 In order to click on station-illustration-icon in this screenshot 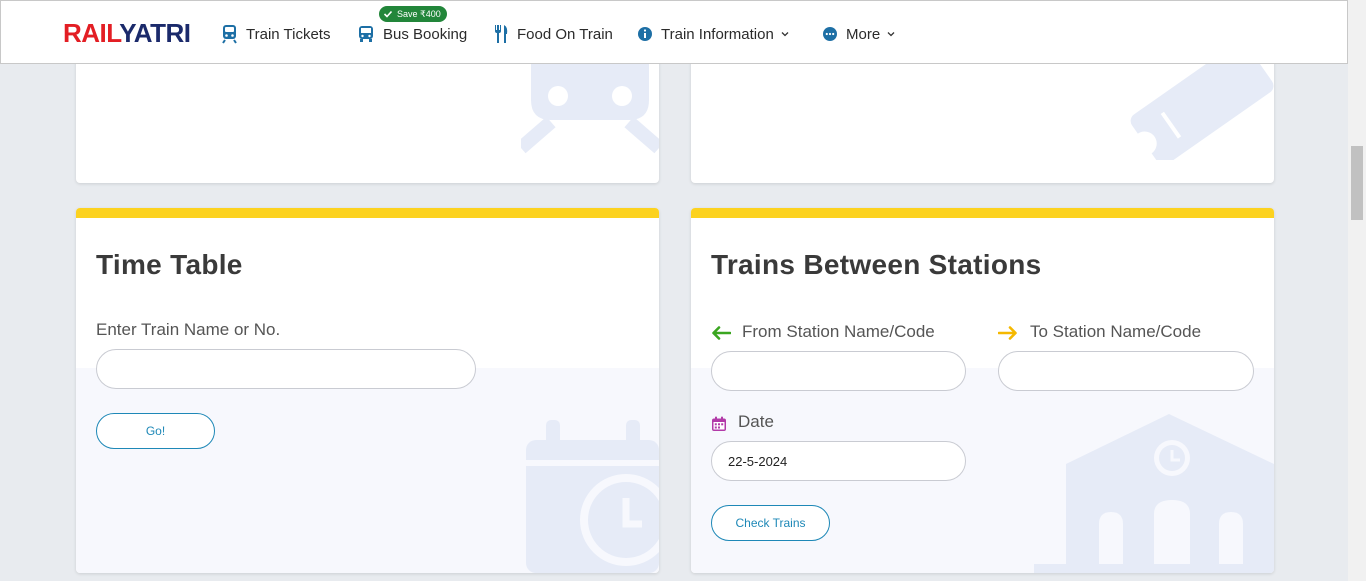, I will do `click(1154, 493)`.